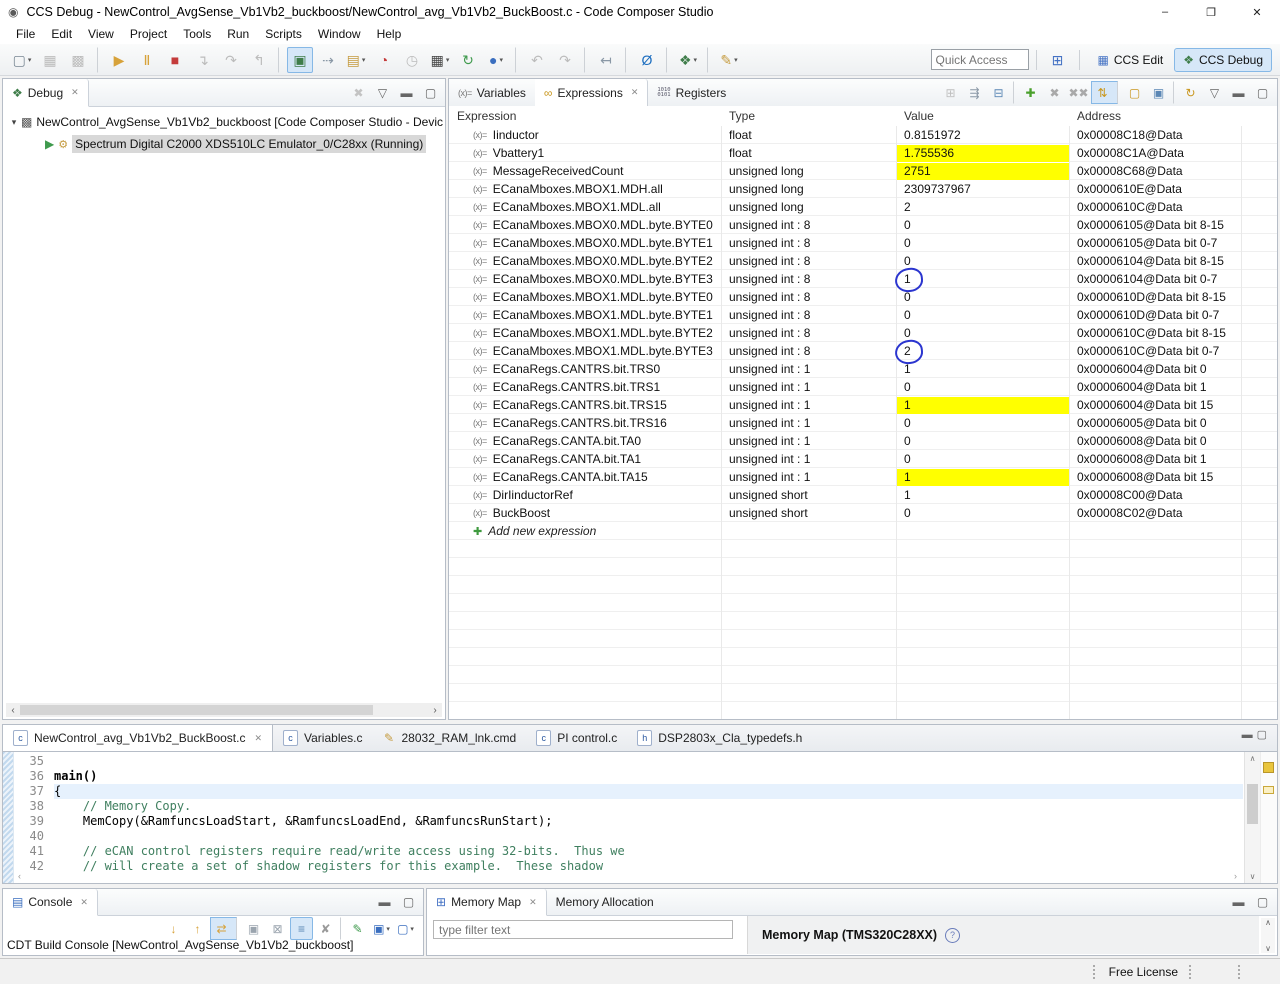 Image resolution: width=1280 pixels, height=984 pixels. I want to click on save-all-icon: ▩, so click(81, 59).